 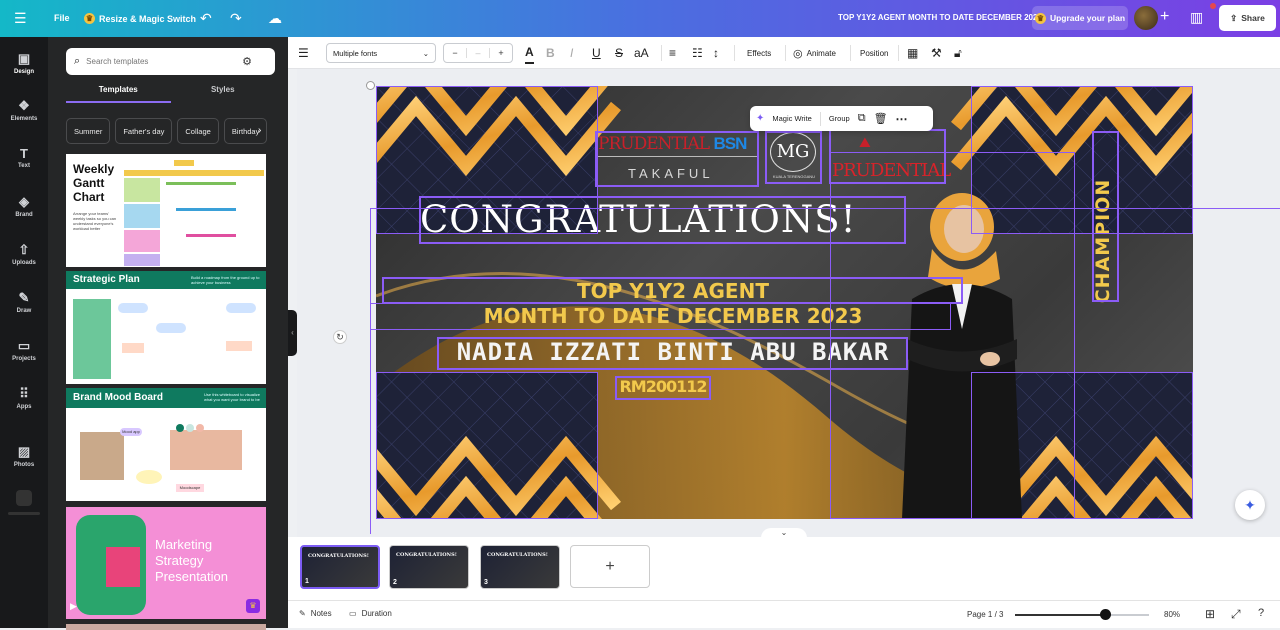 What do you see at coordinates (1247, 18) in the screenshot?
I see `share-button: ⇪ Share` at bounding box center [1247, 18].